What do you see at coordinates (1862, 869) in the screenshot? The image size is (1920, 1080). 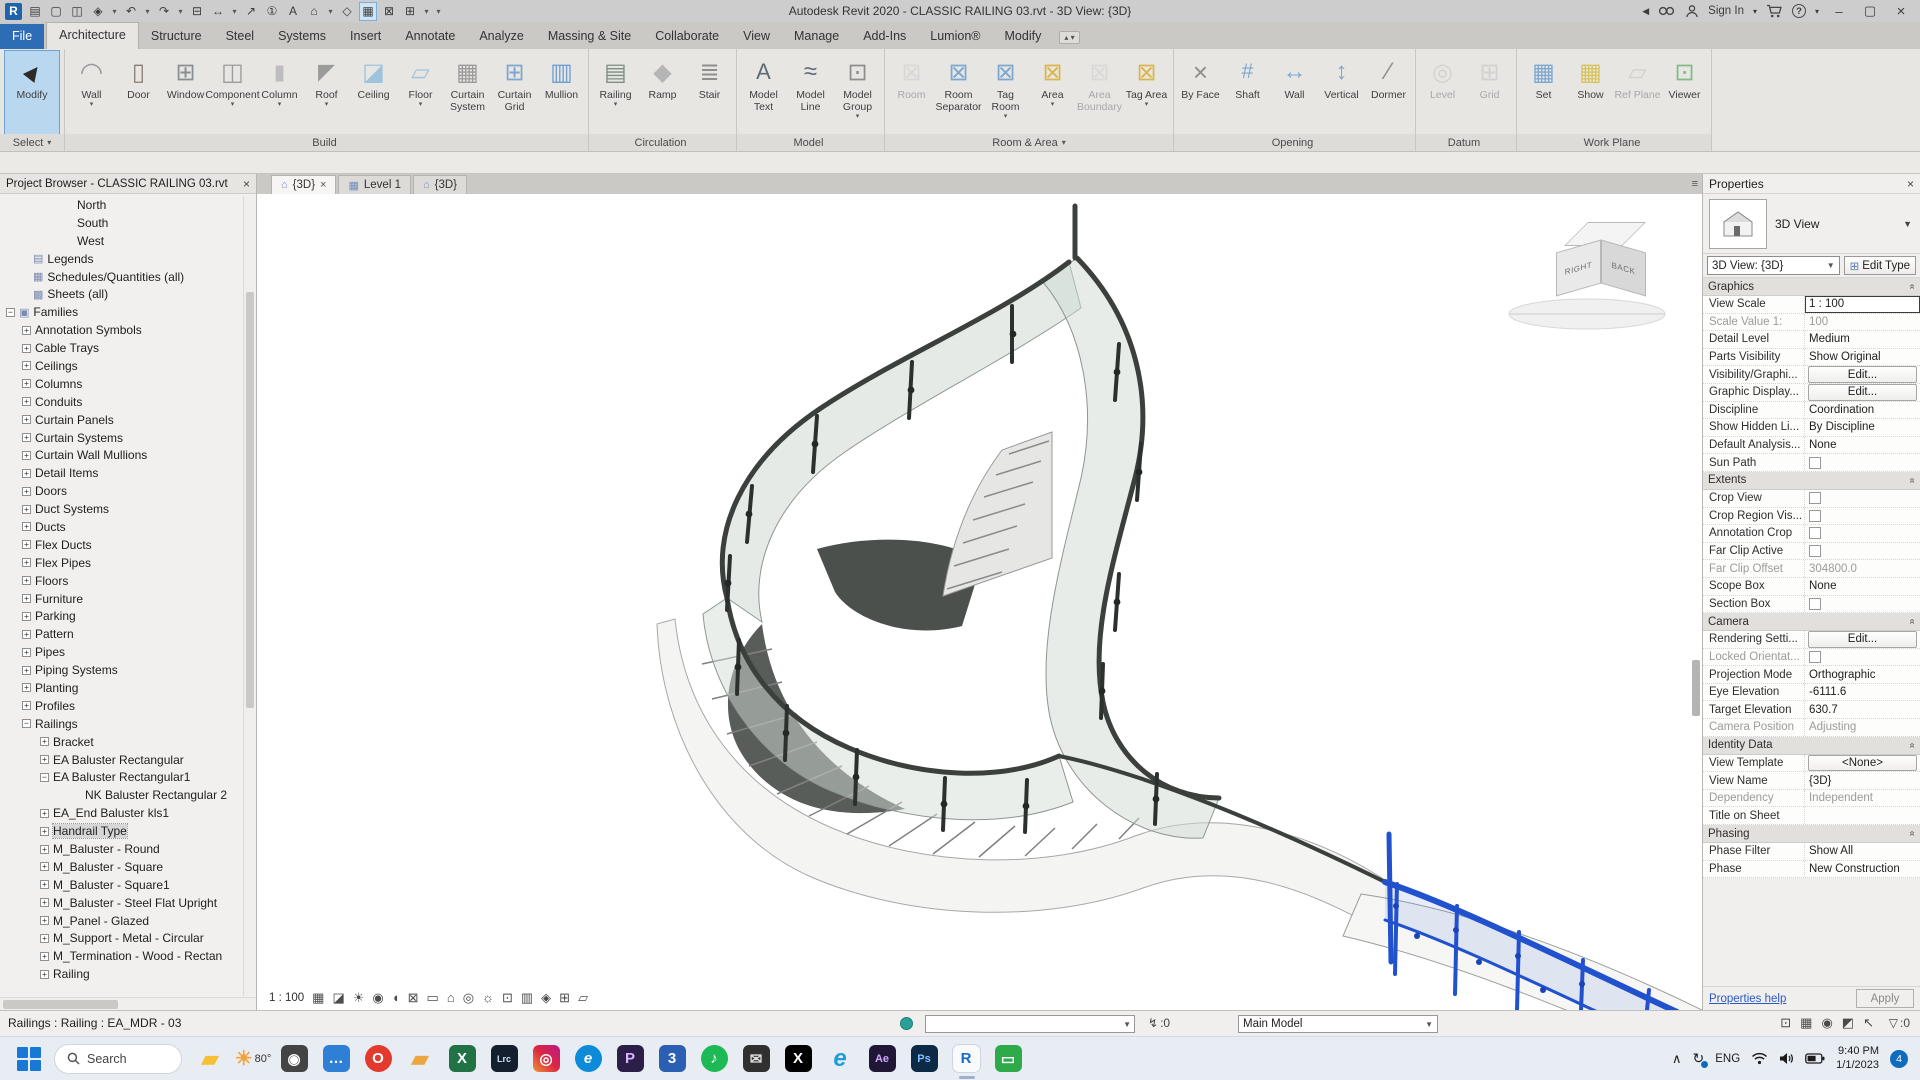 I see `property-value: New Construction` at bounding box center [1862, 869].